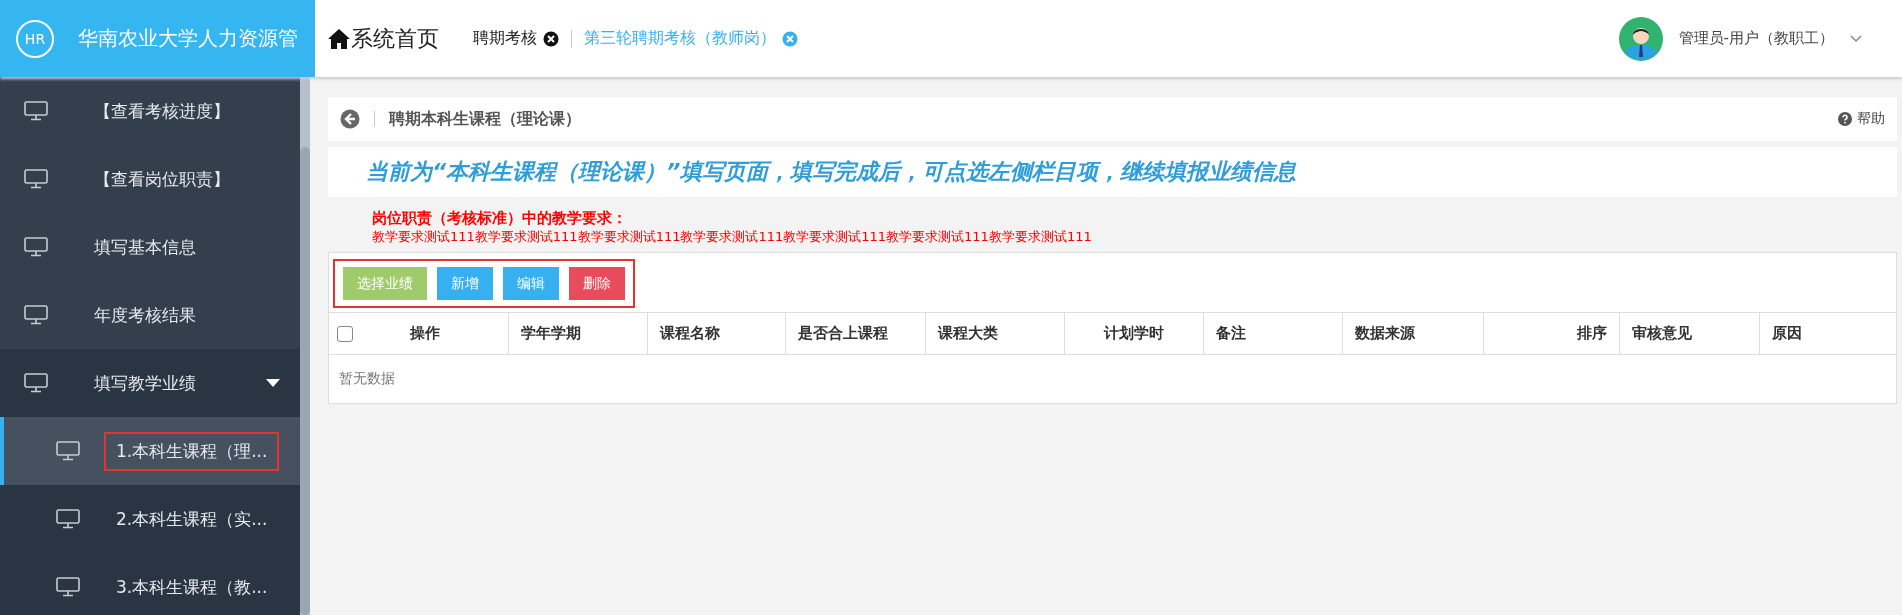 This screenshot has height=615, width=1902. I want to click on home-link: 系统首页, so click(383, 38).